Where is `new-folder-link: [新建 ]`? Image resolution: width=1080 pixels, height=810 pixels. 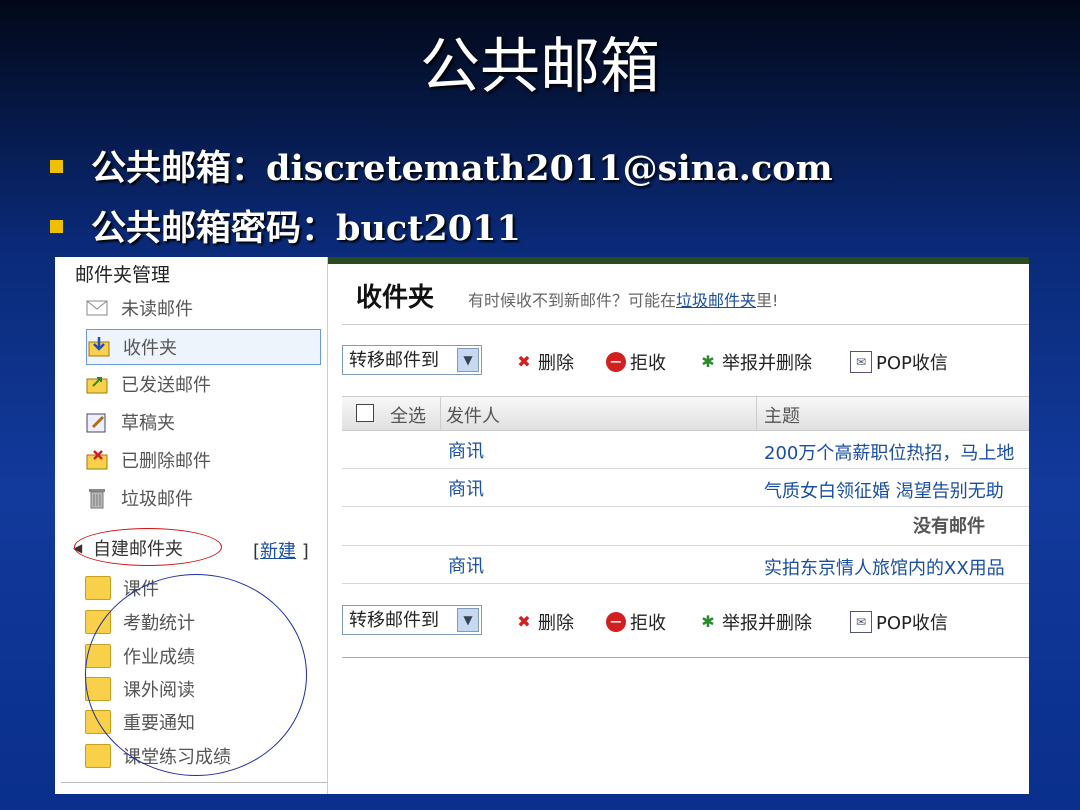 new-folder-link: [新建 ] is located at coordinates (281, 550).